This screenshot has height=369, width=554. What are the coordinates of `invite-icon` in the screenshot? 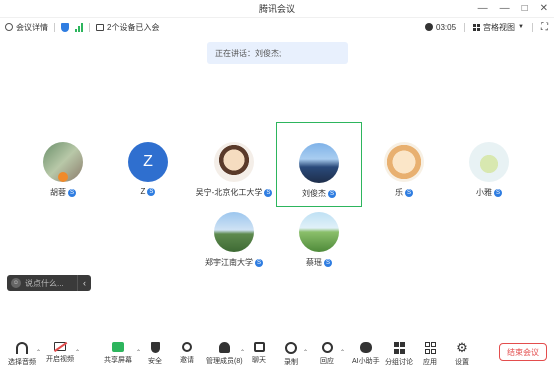 It's located at (187, 347).